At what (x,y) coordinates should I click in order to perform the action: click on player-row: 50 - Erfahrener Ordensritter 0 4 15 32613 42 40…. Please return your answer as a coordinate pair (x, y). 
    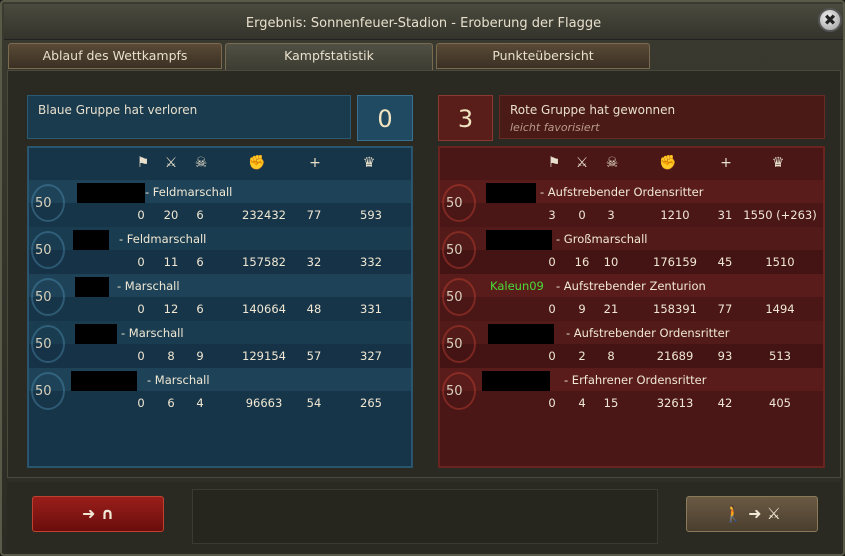
    Looking at the image, I should click on (631, 391).